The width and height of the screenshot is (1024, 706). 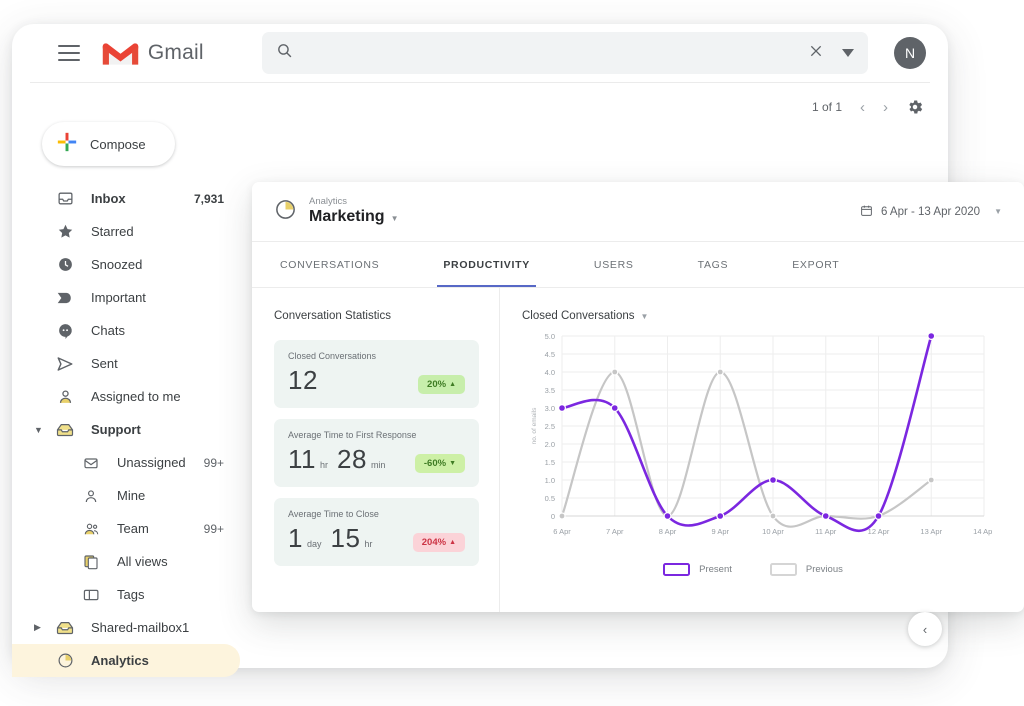 I want to click on tab-conversations: CONVERSATIONS, so click(x=329, y=264).